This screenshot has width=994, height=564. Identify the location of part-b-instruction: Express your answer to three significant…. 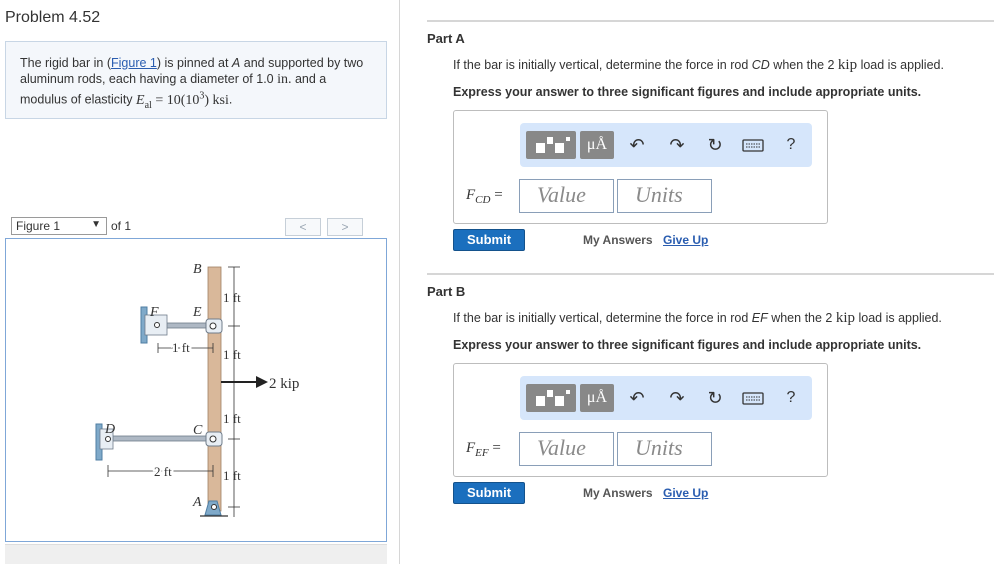
(687, 345).